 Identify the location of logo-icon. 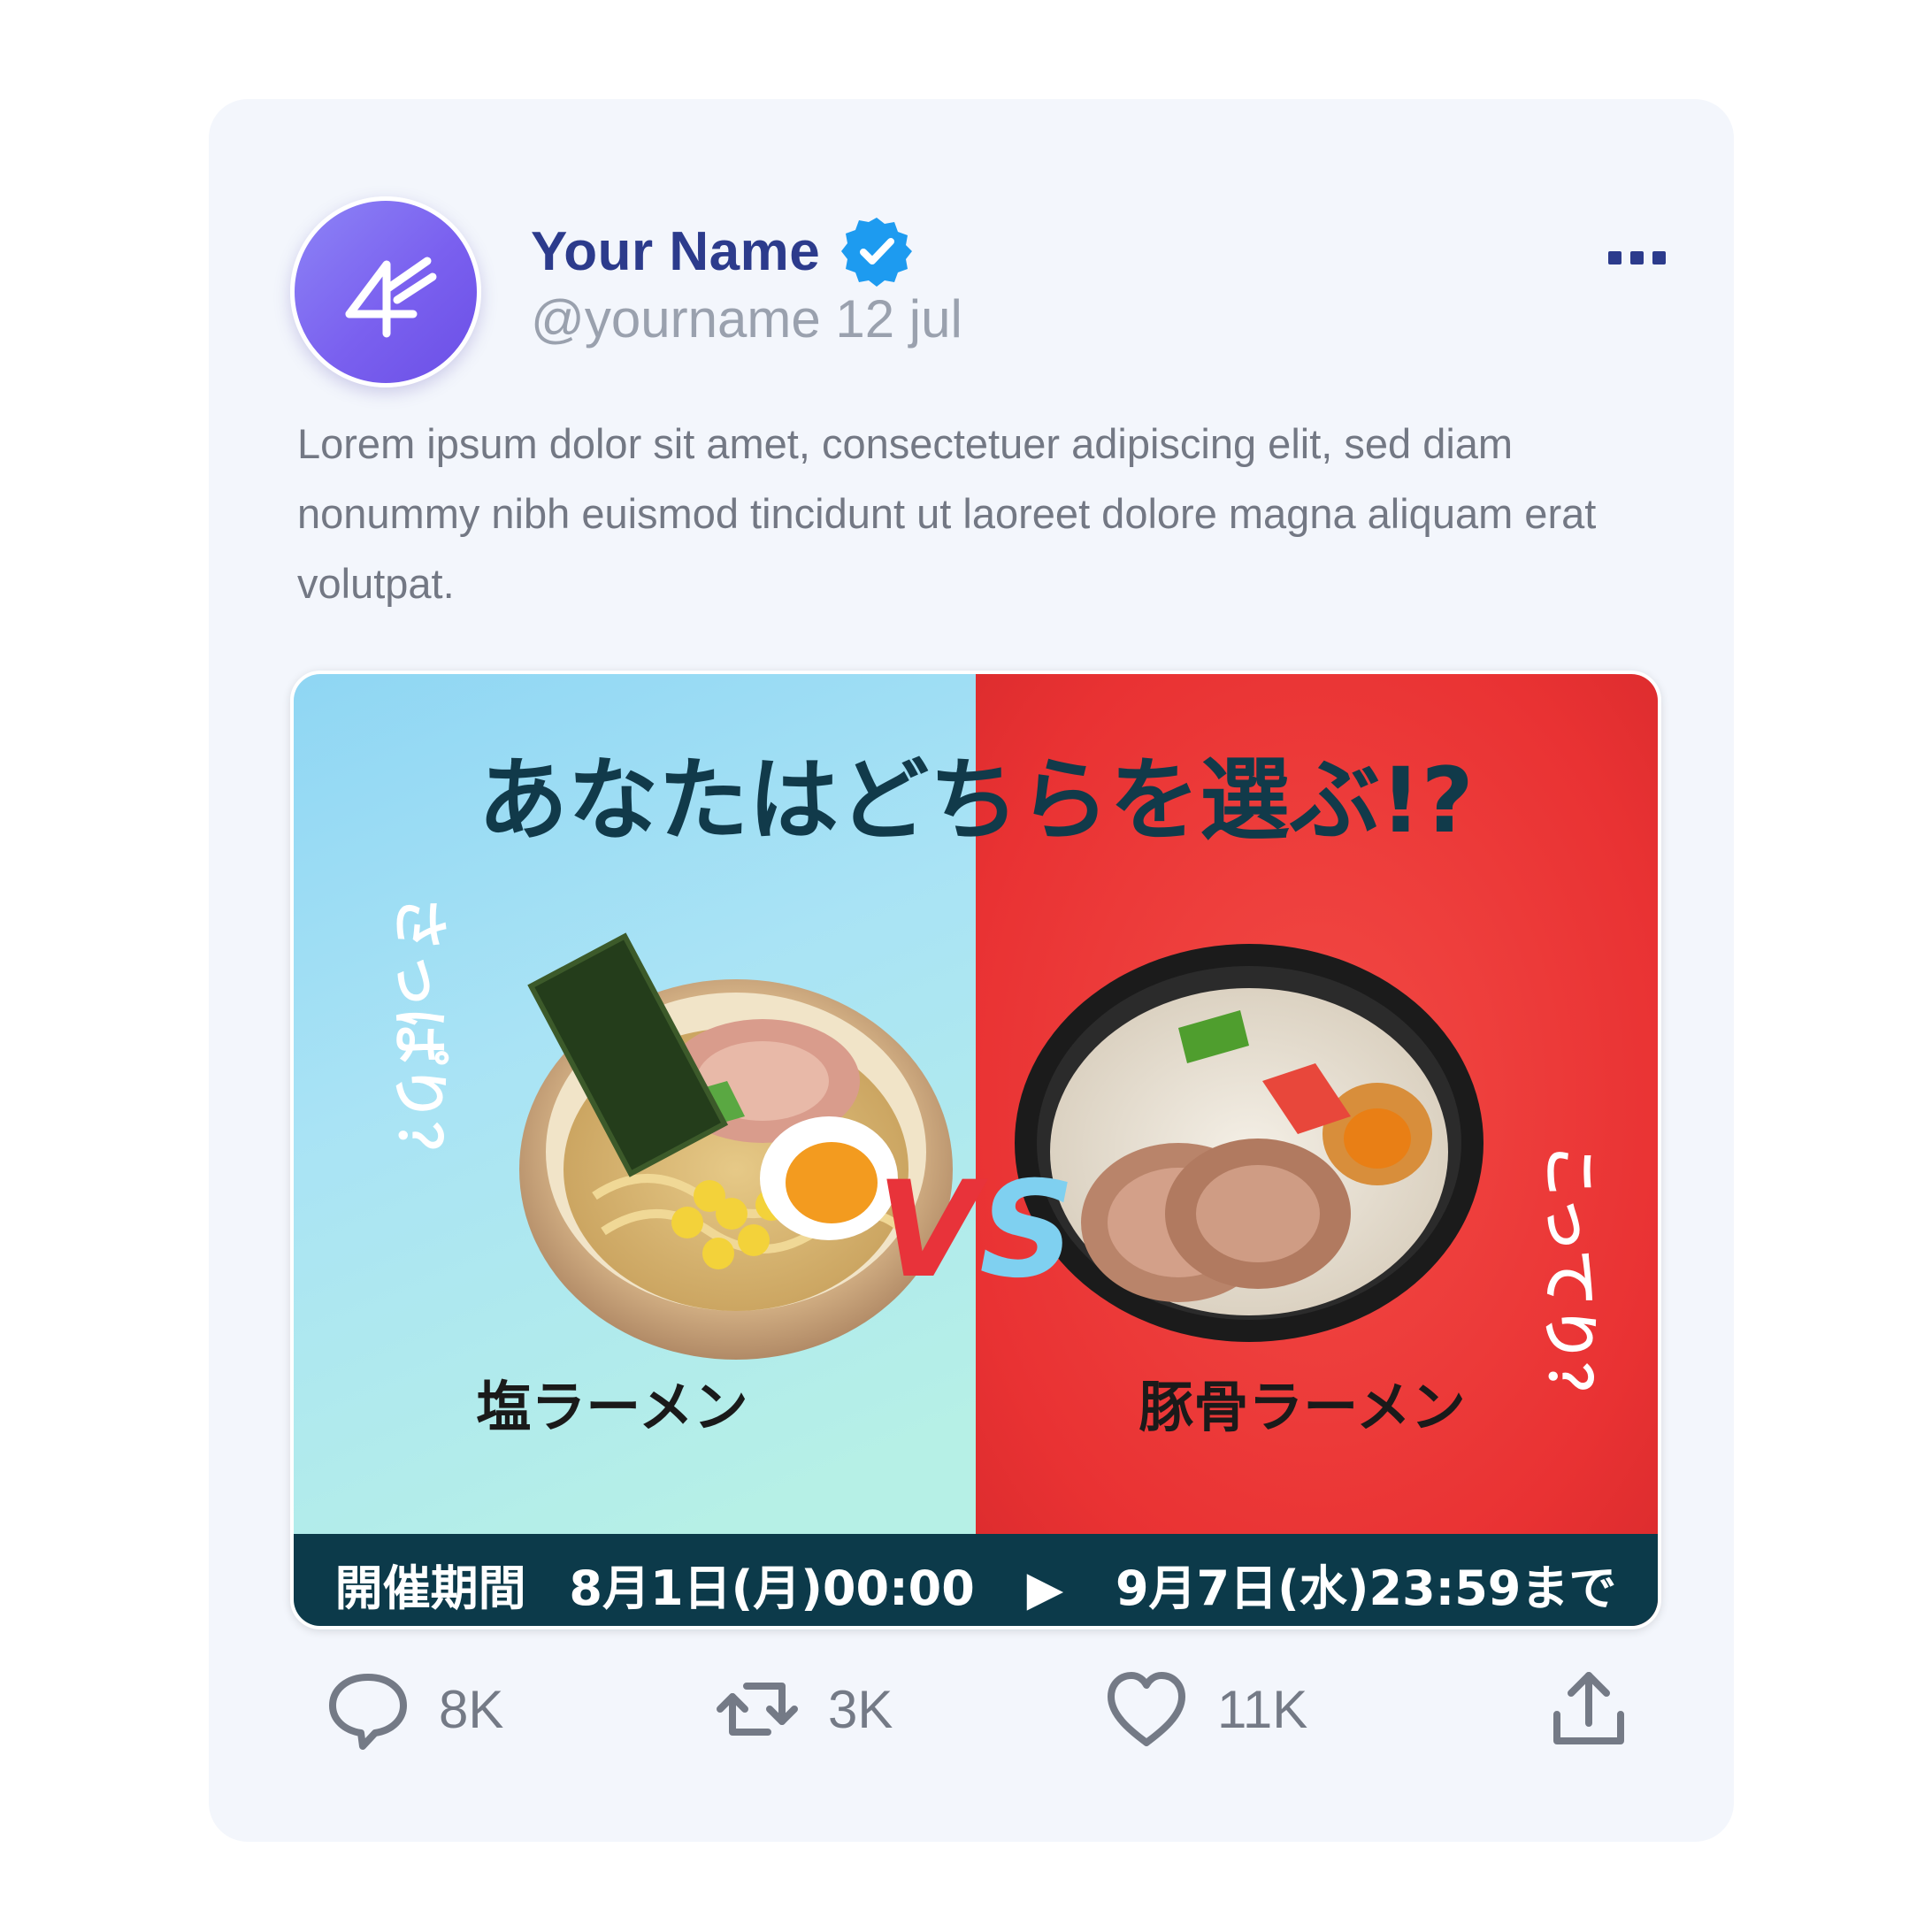
(391, 297).